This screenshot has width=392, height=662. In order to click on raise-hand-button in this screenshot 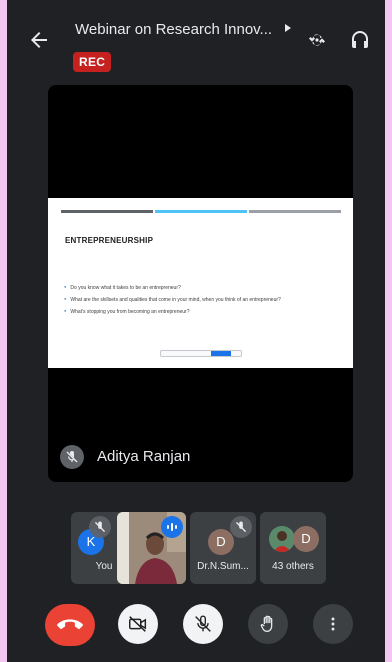, I will do `click(268, 624)`.